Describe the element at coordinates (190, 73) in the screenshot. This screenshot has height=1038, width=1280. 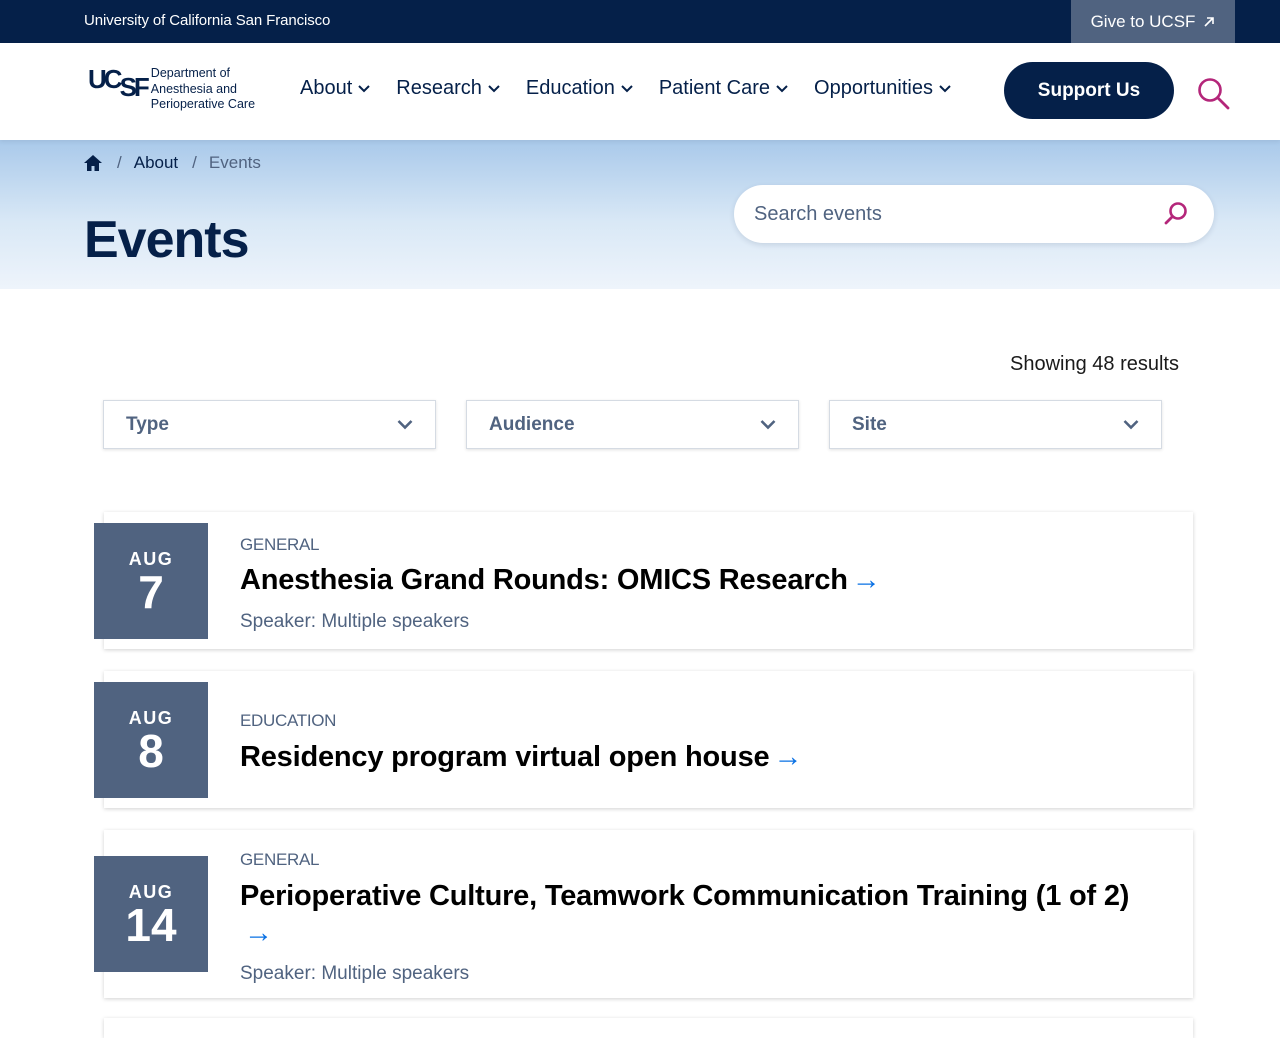
I see `department-line-1: Department of` at that location.